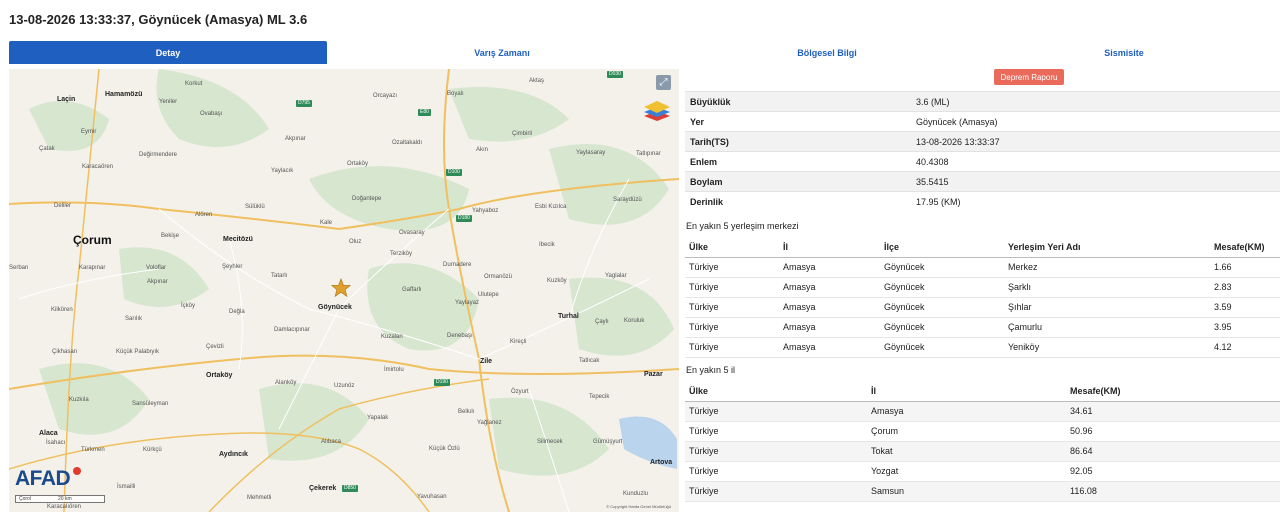 This screenshot has width=1280, height=512. I want to click on map-label: Kilkören, so click(62, 310).